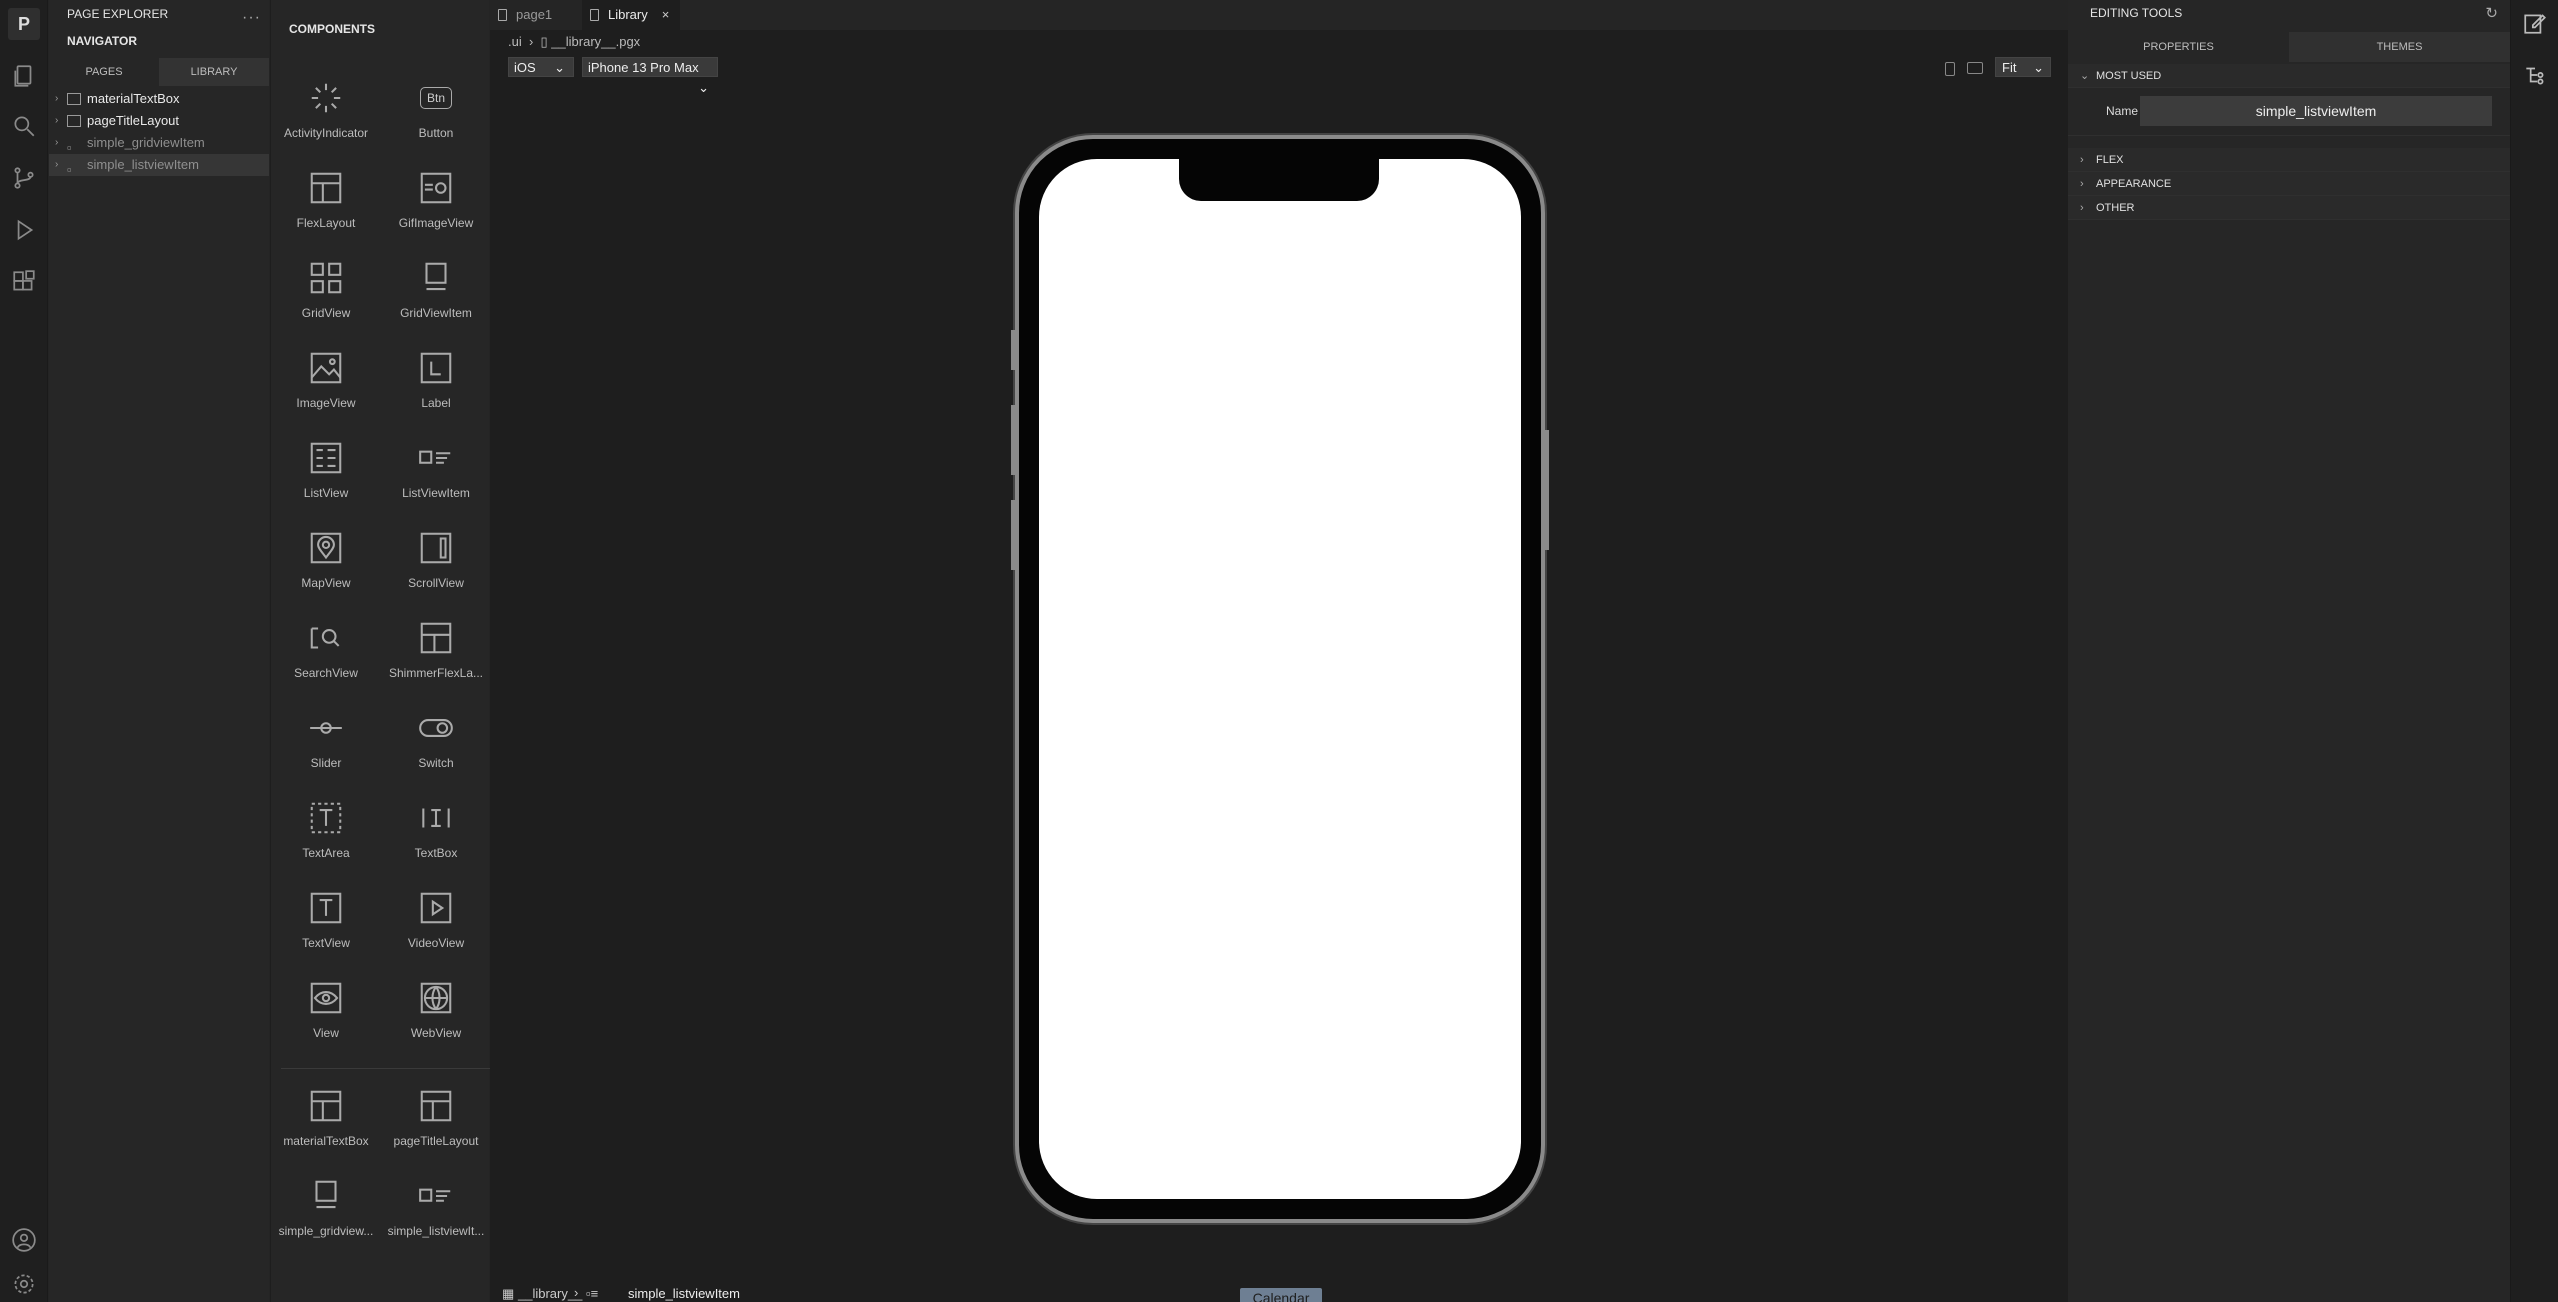 The height and width of the screenshot is (1302, 2558). I want to click on layout-icon: ▦, so click(508, 1293).